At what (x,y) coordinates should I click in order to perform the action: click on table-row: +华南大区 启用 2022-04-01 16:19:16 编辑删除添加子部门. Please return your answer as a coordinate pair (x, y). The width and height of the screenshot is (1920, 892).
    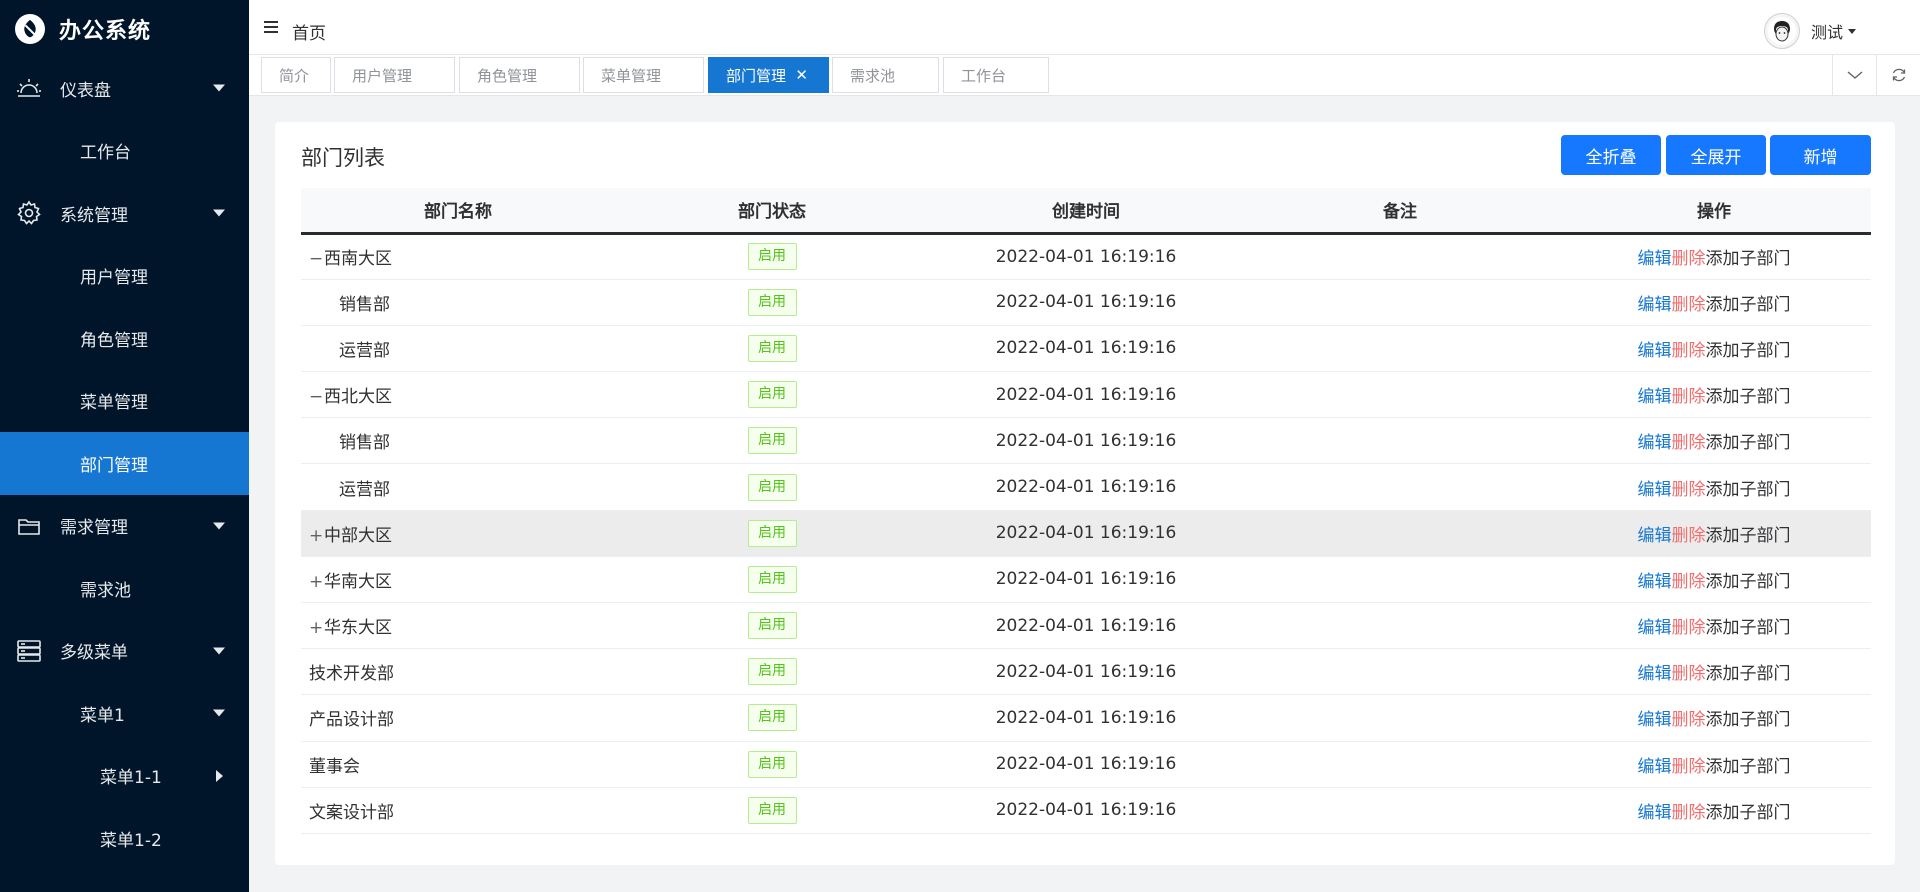
    Looking at the image, I should click on (1086, 580).